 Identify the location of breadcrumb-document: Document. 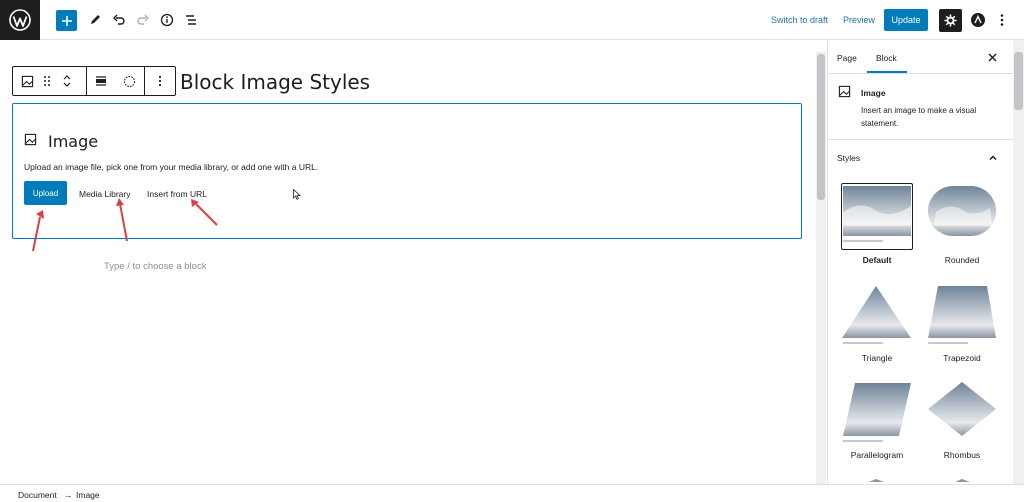
(37, 495).